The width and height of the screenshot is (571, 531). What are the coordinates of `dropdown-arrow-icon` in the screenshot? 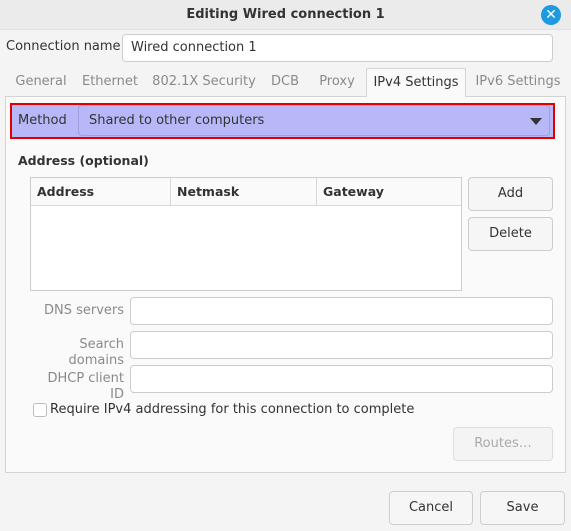 It's located at (536, 121).